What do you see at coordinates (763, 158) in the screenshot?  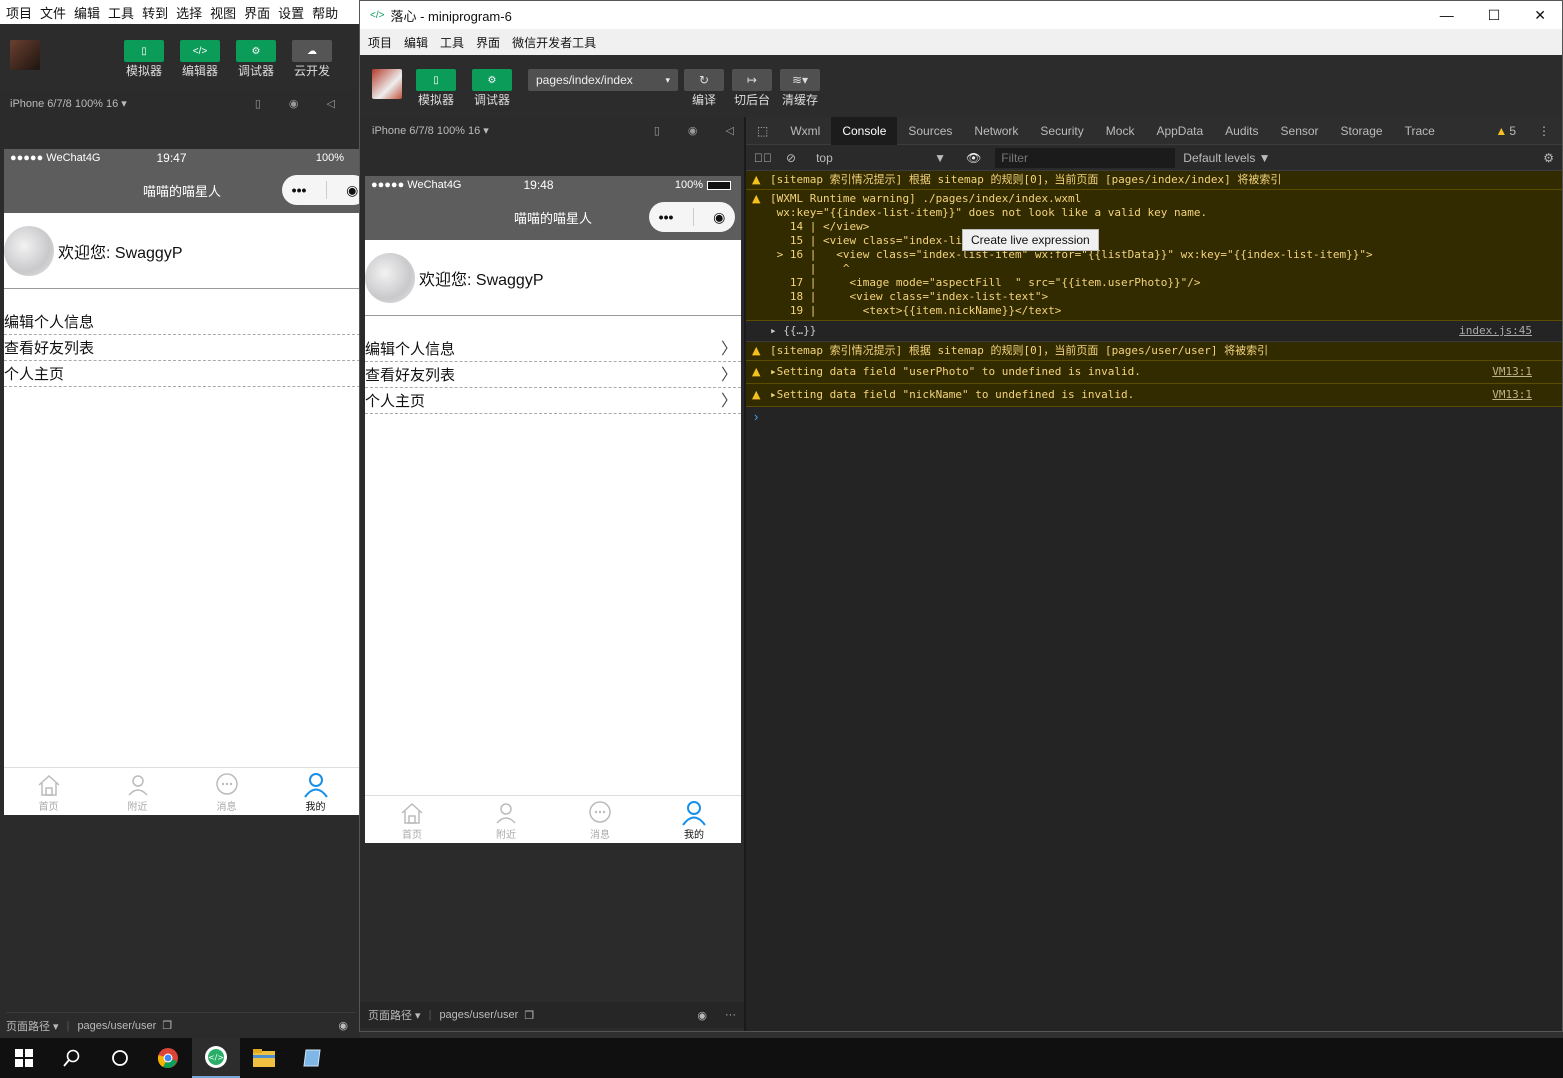 I see `sidebar-toggle-icon: ▶⃞` at bounding box center [763, 158].